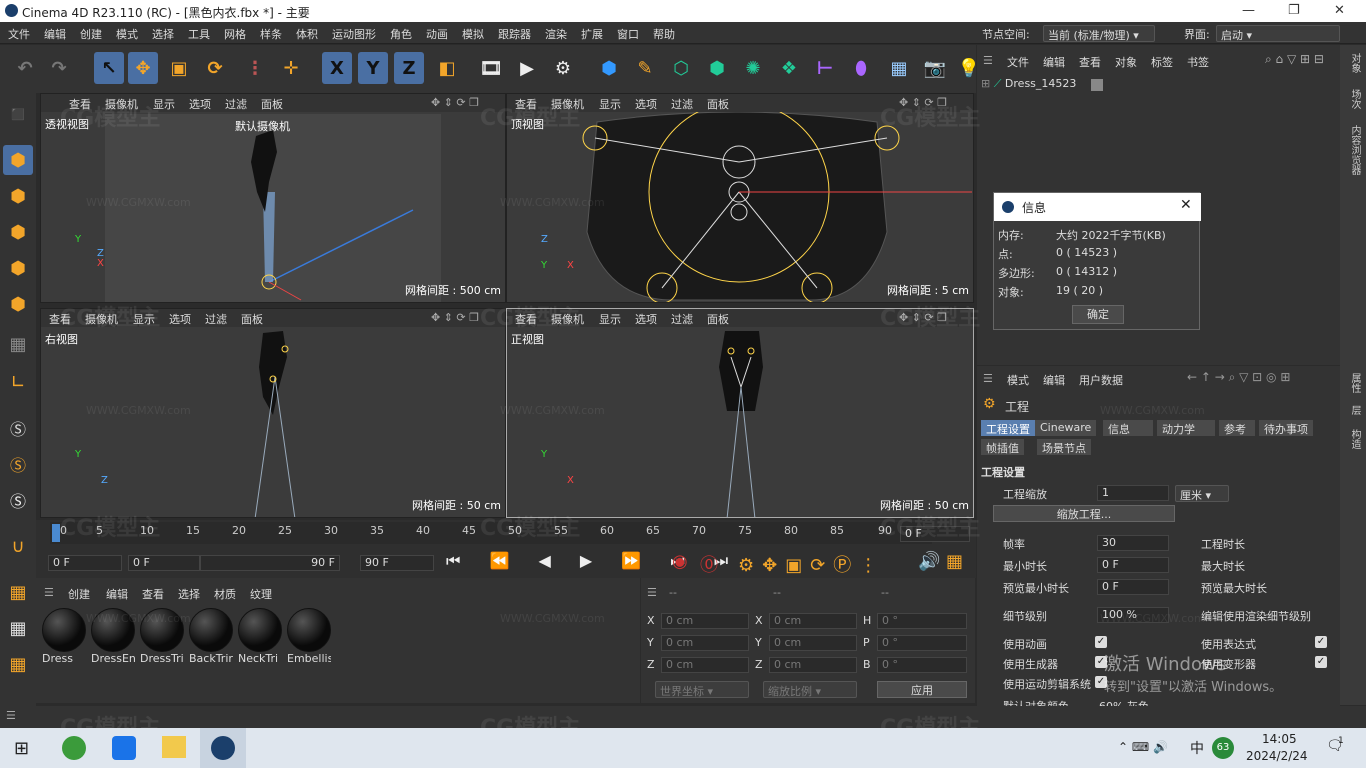  What do you see at coordinates (592, 34) in the screenshot?
I see `menu-extensions: 扩展` at bounding box center [592, 34].